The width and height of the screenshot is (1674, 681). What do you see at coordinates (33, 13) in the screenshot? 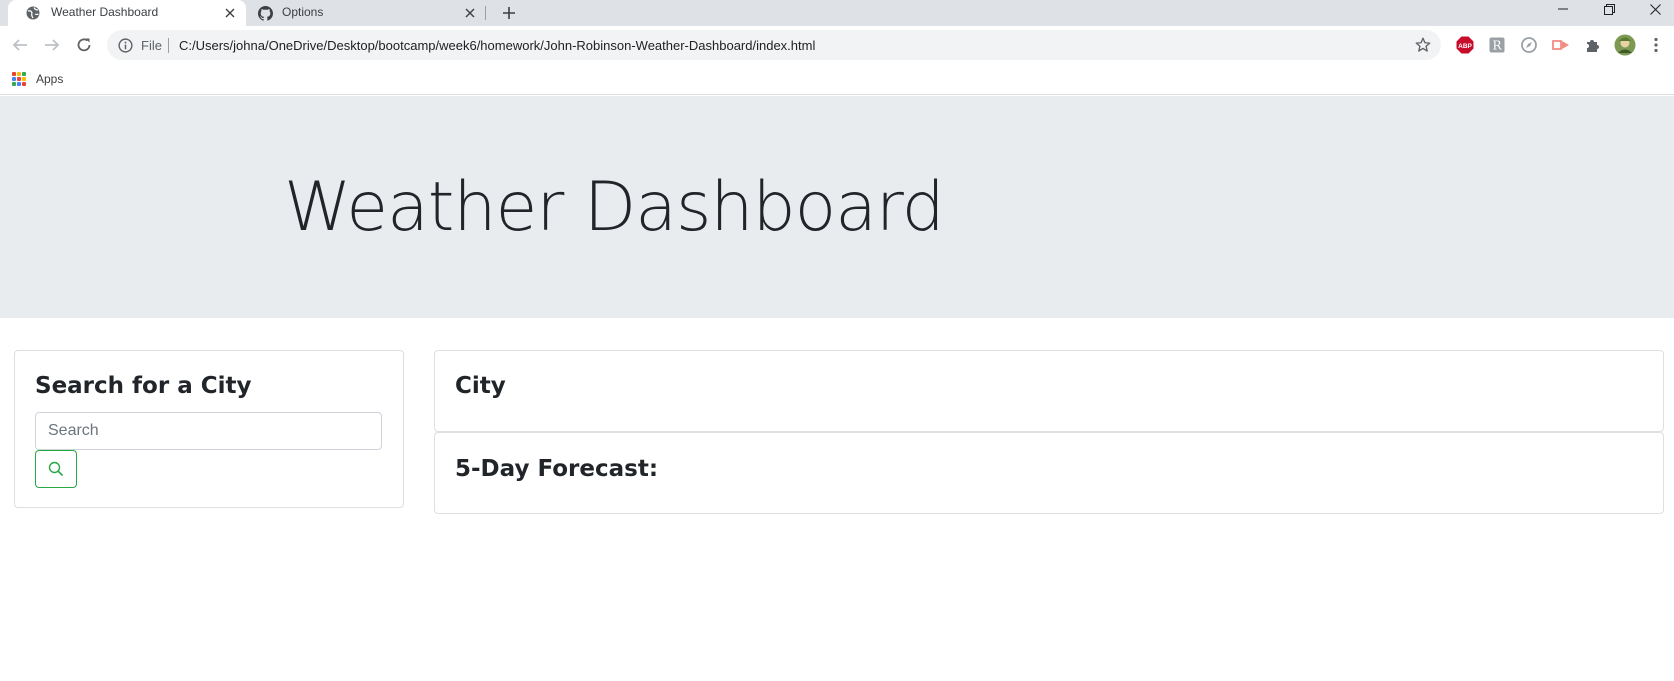
I see `globe-icon` at bounding box center [33, 13].